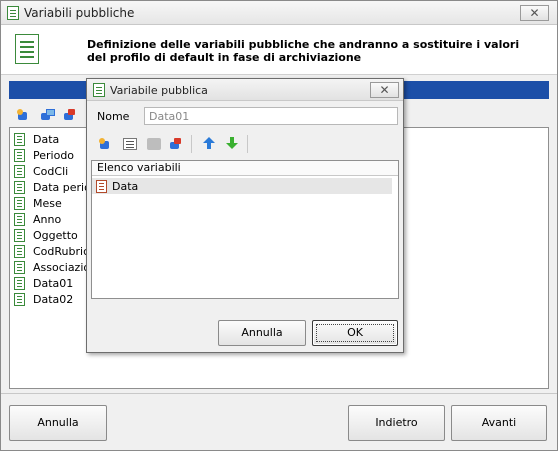 Image resolution: width=558 pixels, height=451 pixels. What do you see at coordinates (159, 90) in the screenshot?
I see `dialog-title: Variabile pubblica` at bounding box center [159, 90].